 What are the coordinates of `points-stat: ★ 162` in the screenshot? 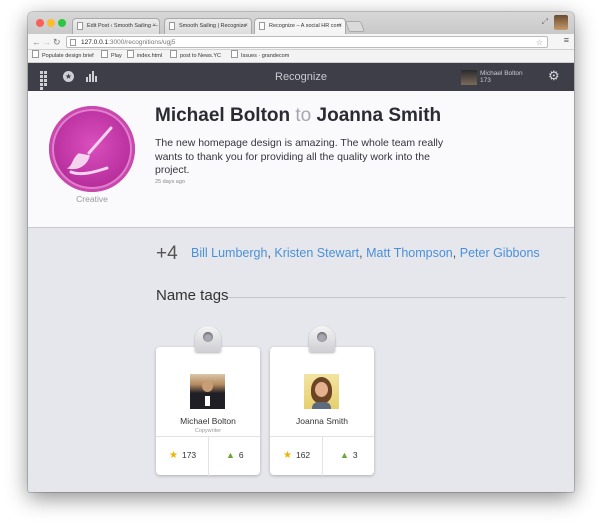 It's located at (296, 455).